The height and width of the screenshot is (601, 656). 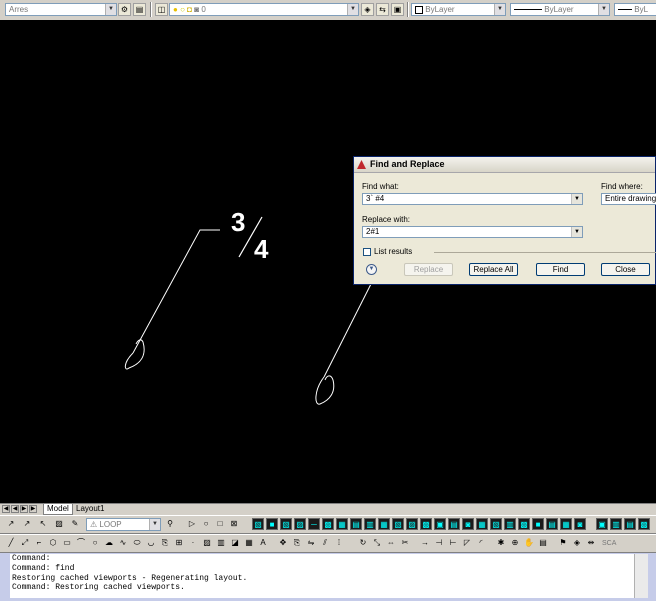 What do you see at coordinates (300, 524) in the screenshot?
I see `hatch-pattern-icon: ▨` at bounding box center [300, 524].